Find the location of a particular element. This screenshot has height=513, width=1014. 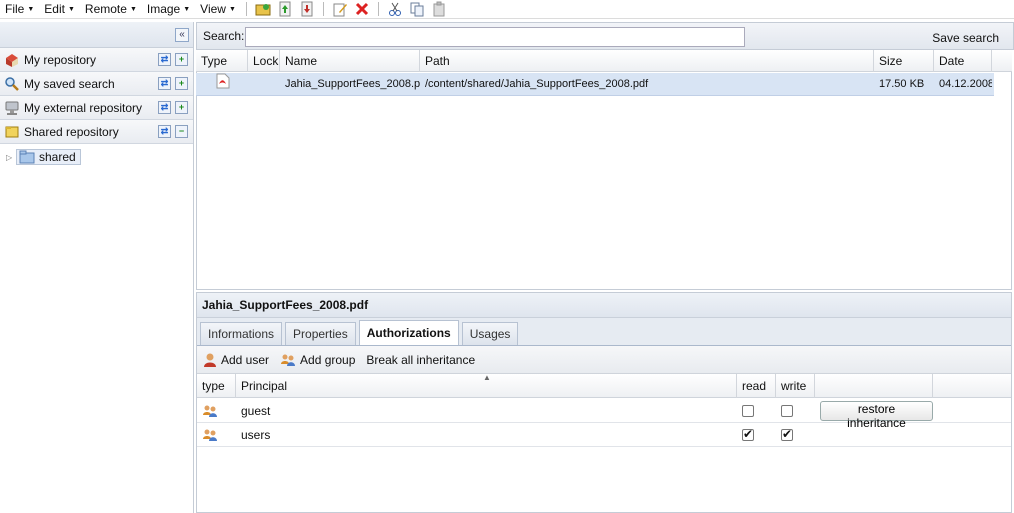

user-icon is located at coordinates (210, 360).